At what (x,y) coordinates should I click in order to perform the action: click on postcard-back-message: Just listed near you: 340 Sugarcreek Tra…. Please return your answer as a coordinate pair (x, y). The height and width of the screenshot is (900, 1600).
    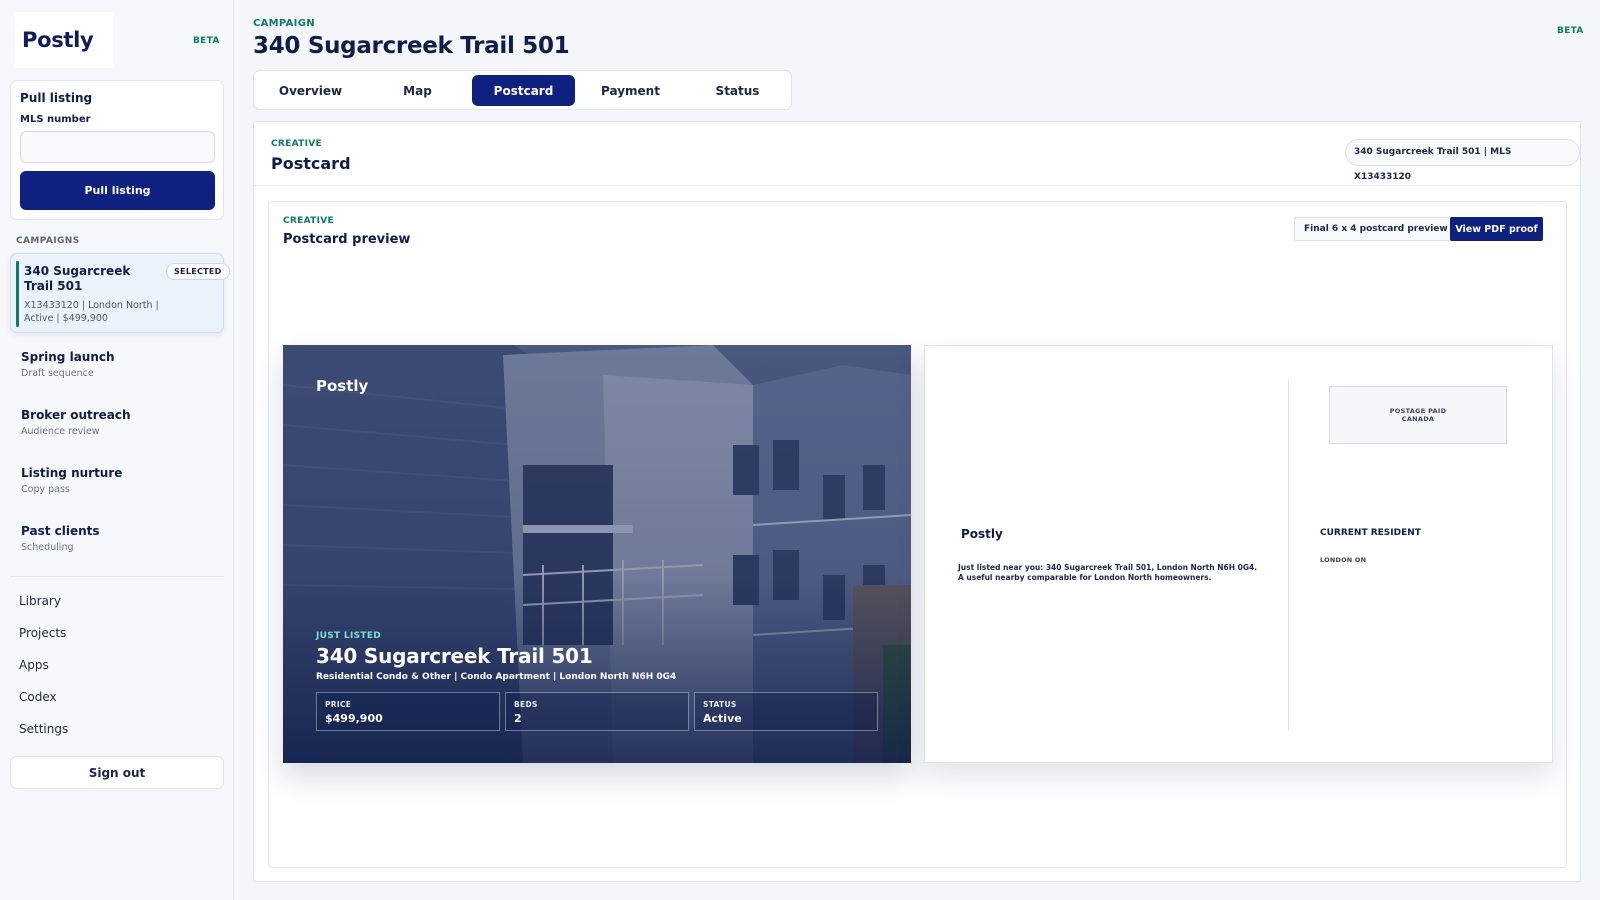
    Looking at the image, I should click on (1108, 572).